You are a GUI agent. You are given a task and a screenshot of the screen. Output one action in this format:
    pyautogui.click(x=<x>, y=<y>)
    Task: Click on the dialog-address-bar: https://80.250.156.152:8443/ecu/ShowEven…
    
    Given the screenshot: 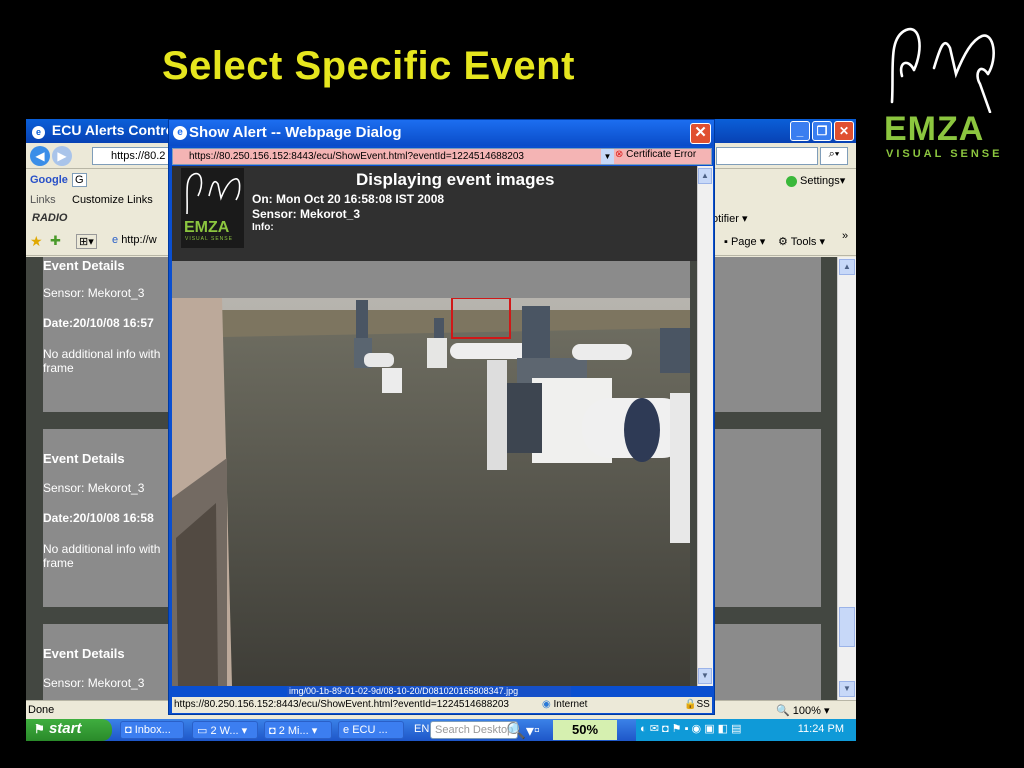 What is the action you would take?
    pyautogui.click(x=442, y=156)
    